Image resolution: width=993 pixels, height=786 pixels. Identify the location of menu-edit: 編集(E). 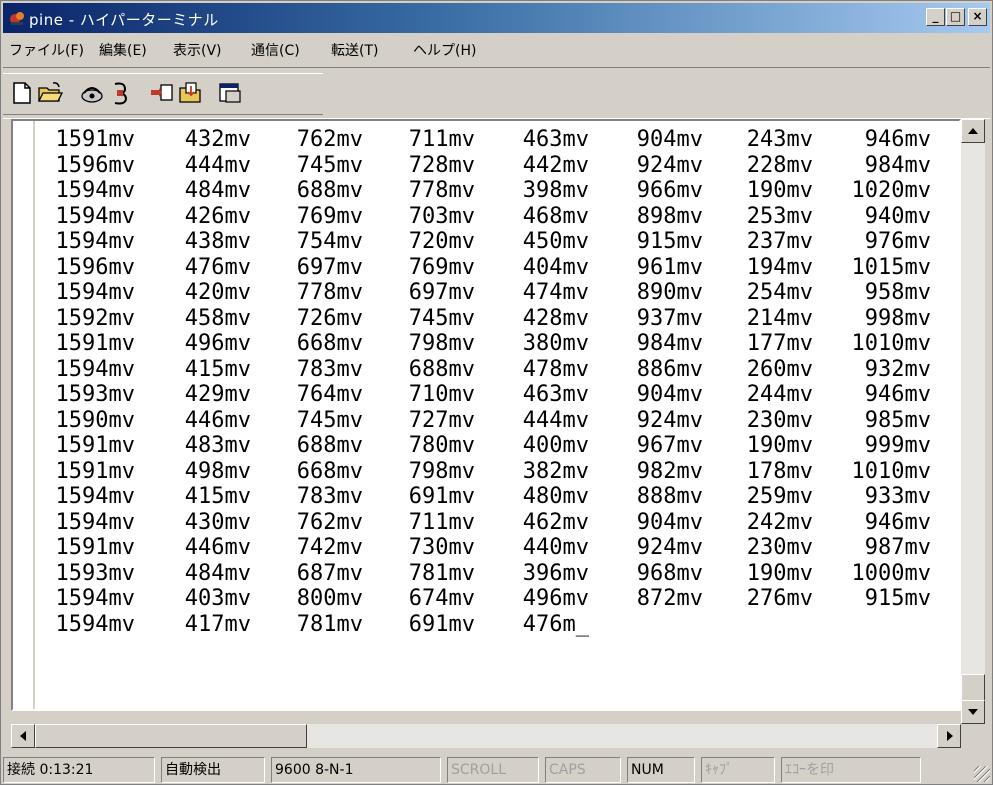
(123, 50).